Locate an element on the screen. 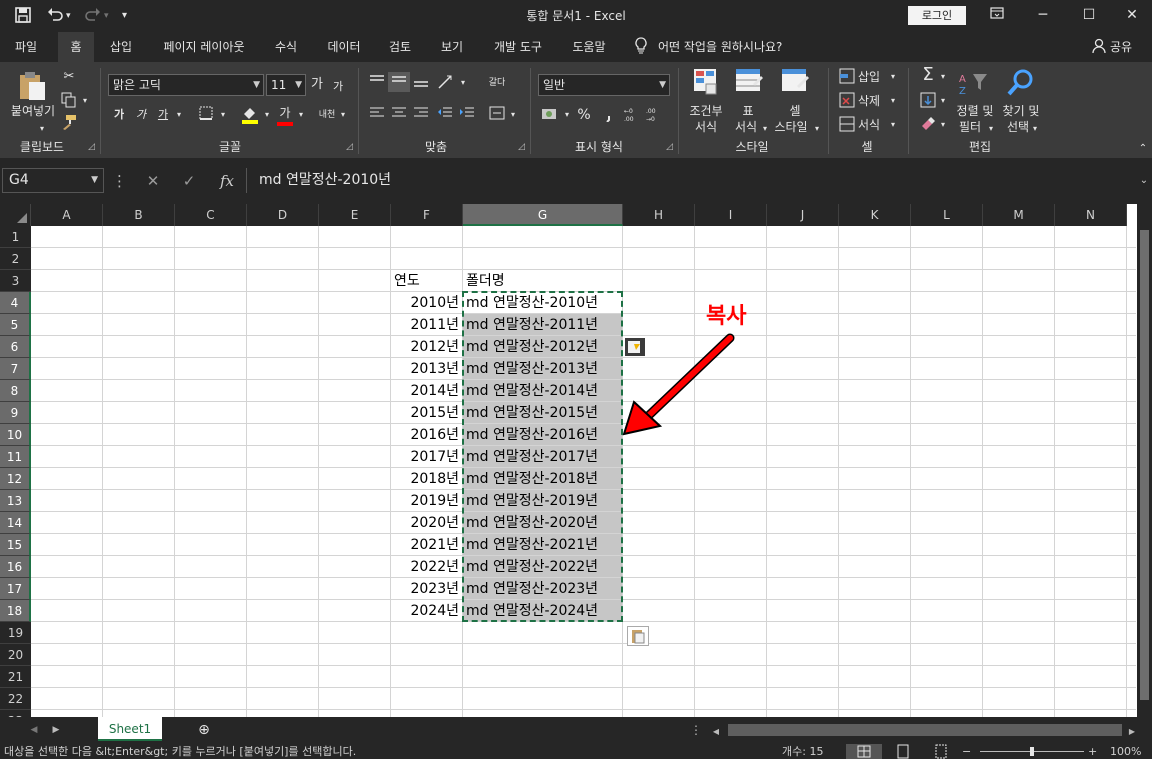 The height and width of the screenshot is (759, 1152). zoom-out-icon: − is located at coordinates (966, 751).